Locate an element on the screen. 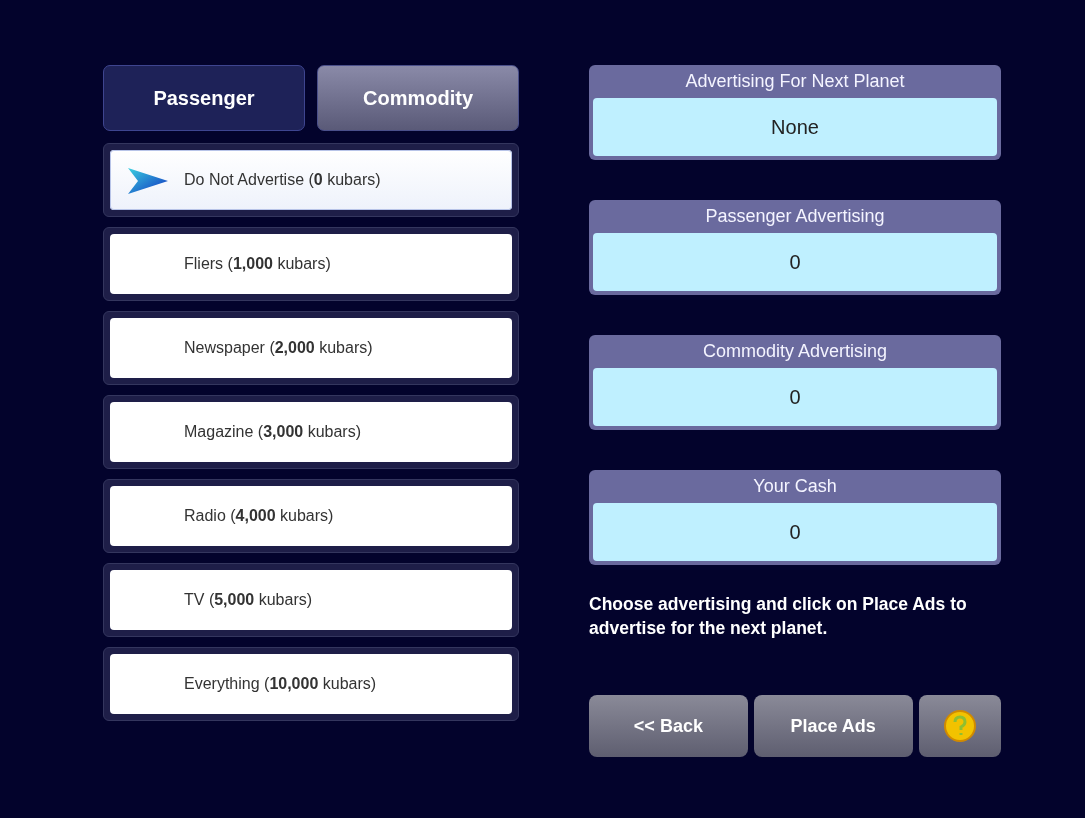 Image resolution: width=1085 pixels, height=818 pixels. instructions-text: Choose advertising and click on Place Ads to advertise for the next planet. is located at coordinates (778, 616).